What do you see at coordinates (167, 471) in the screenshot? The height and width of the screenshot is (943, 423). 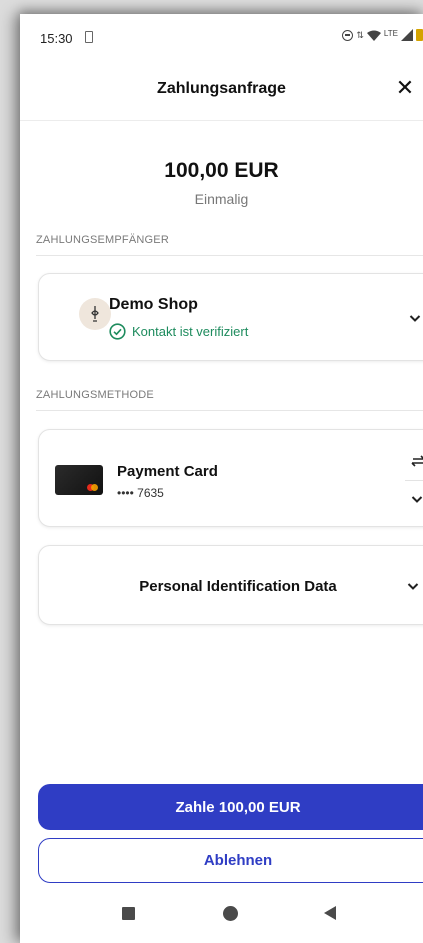 I see `payment-card-name: Payment Card` at bounding box center [167, 471].